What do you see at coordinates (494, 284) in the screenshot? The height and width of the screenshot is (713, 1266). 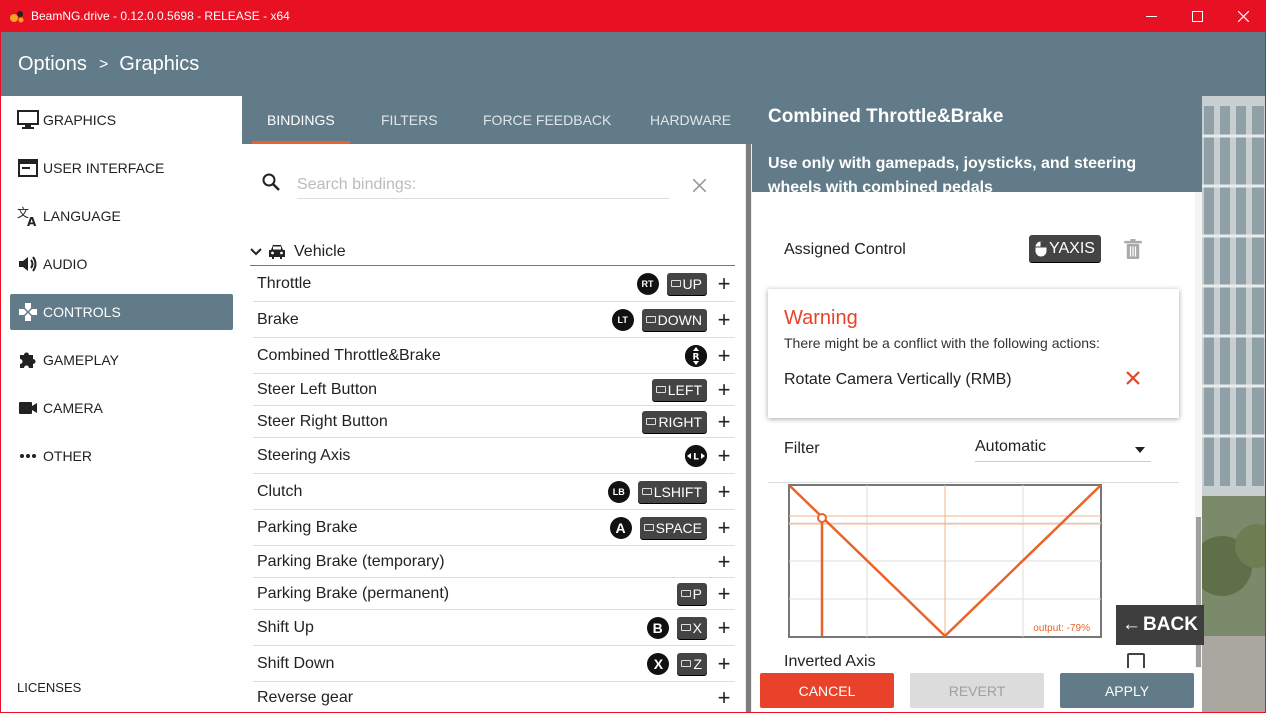 I see `binding-row-throttle: Throttle RT UP +` at bounding box center [494, 284].